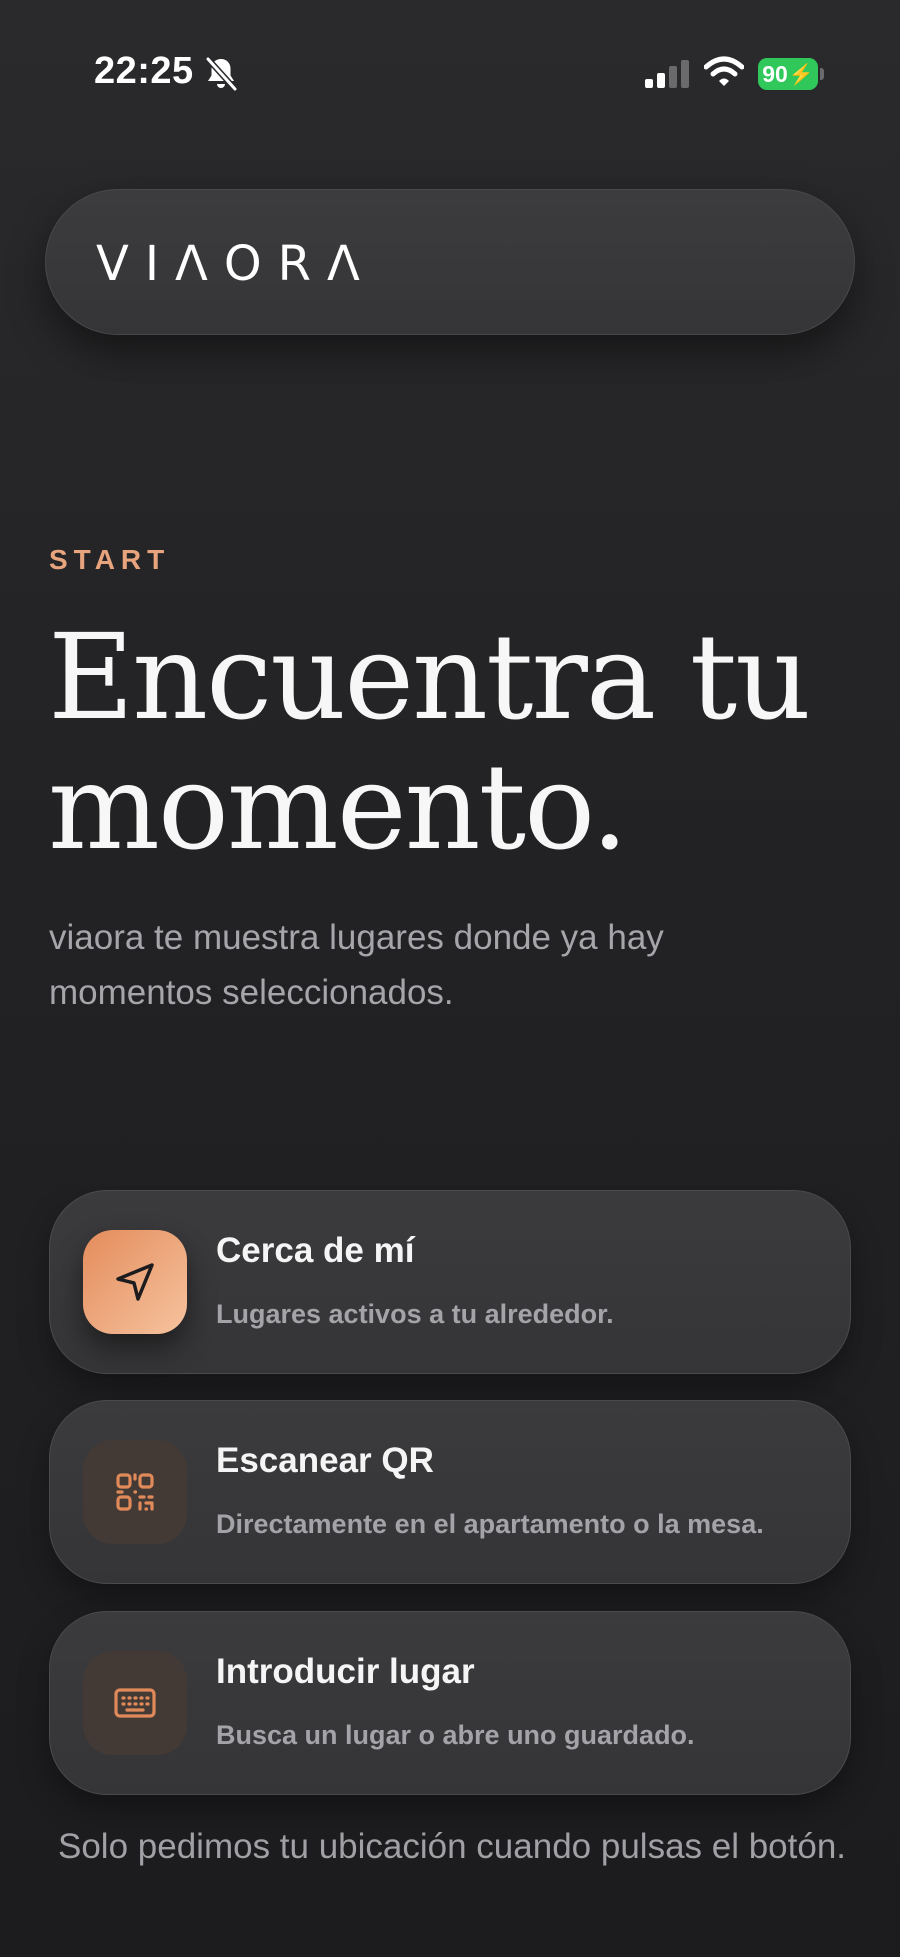 The image size is (900, 1957). Describe the element at coordinates (345, 1671) in the screenshot. I see `enter-place-title: Introducir lugar` at that location.